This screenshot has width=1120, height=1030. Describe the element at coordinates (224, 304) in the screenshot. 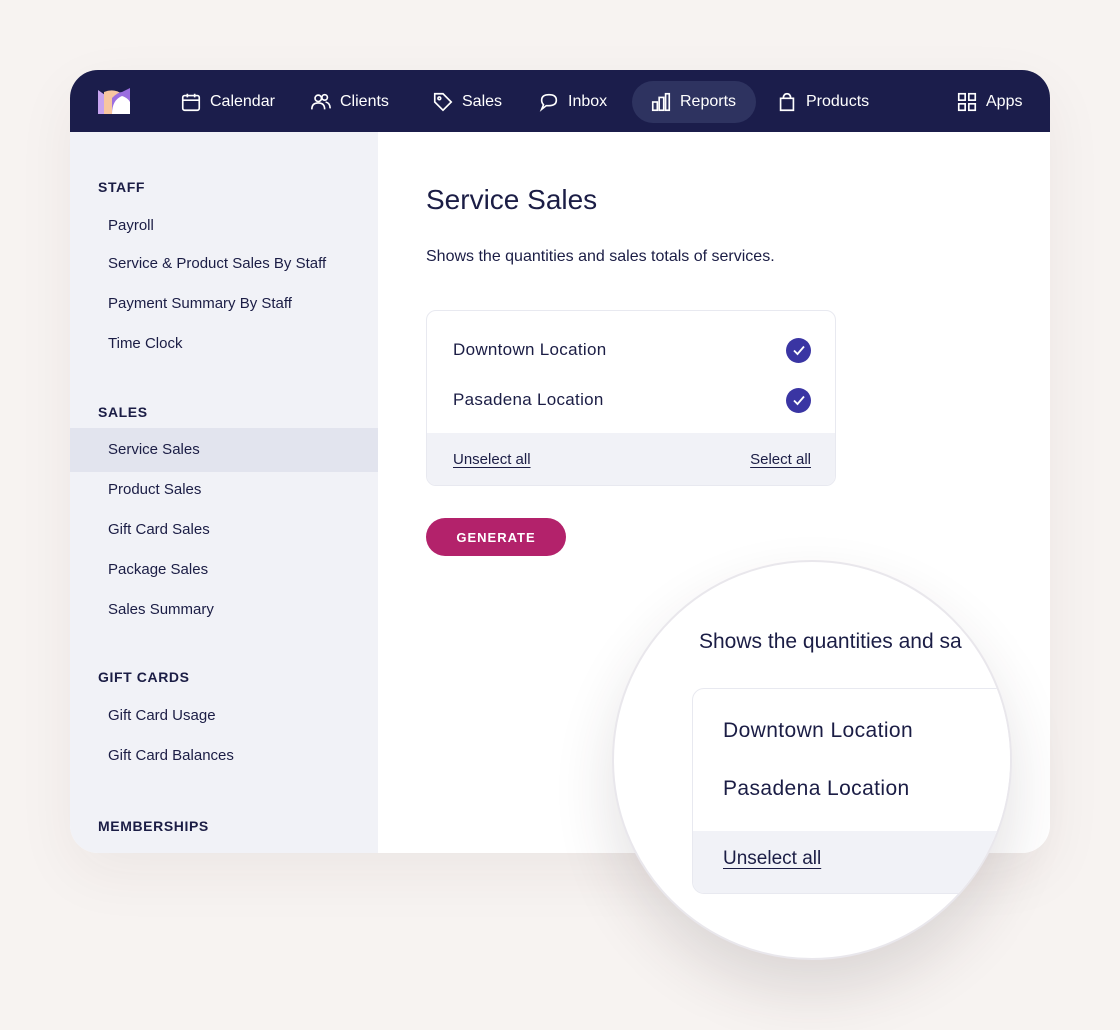

I see `sidebar-item-payment-summary-by-staff: Payment Summary By Staff` at that location.